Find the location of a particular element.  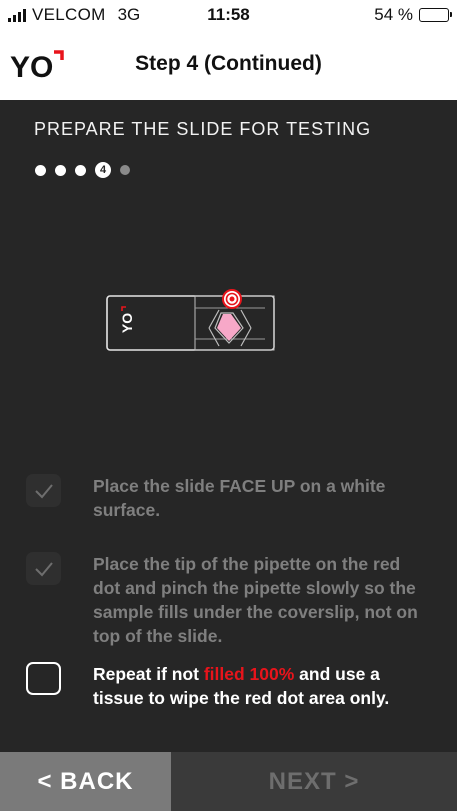

slide-logo-text: YO is located at coordinates (127, 323).